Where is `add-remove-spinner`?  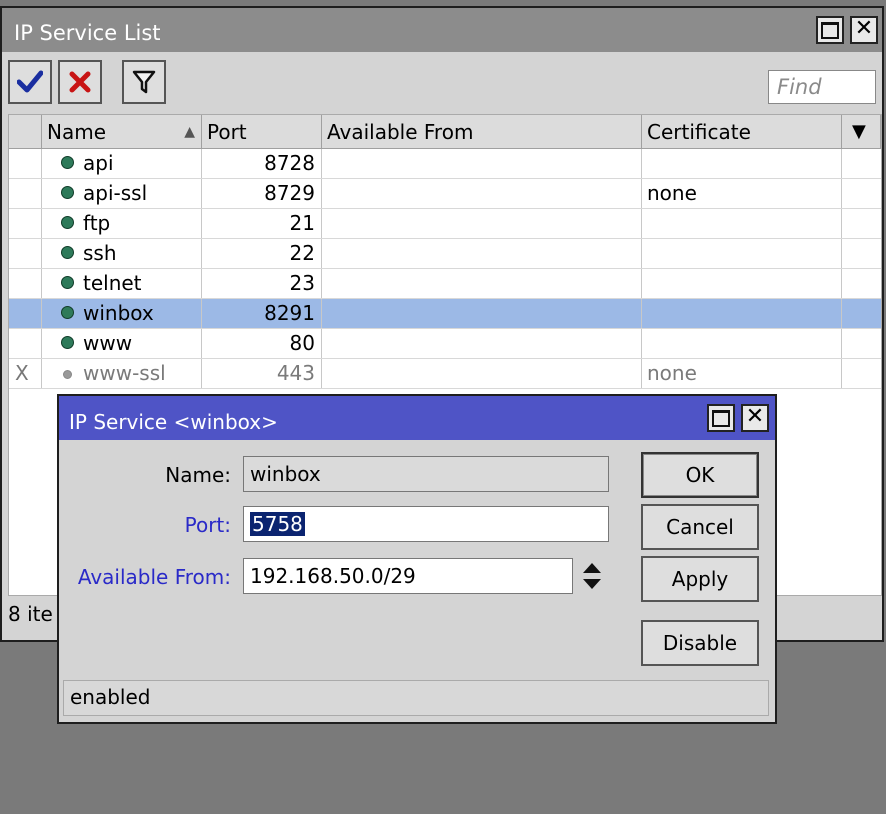 add-remove-spinner is located at coordinates (592, 576).